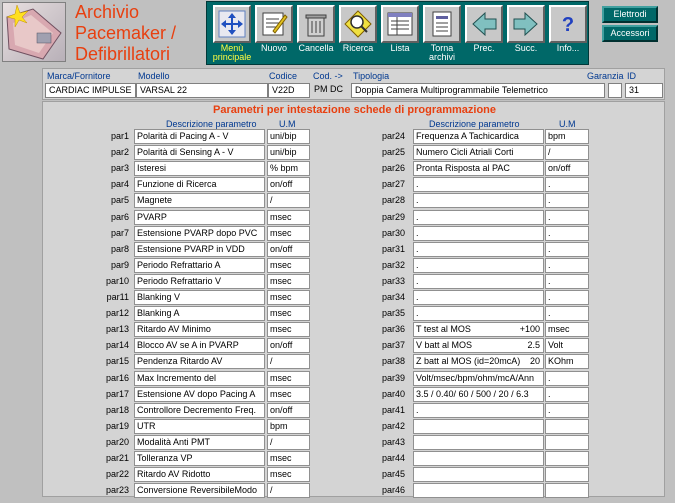 Image resolution: width=675 pixels, height=503 pixels. What do you see at coordinates (287, 124) in the screenshot?
I see `left-um-header: U.M` at bounding box center [287, 124].